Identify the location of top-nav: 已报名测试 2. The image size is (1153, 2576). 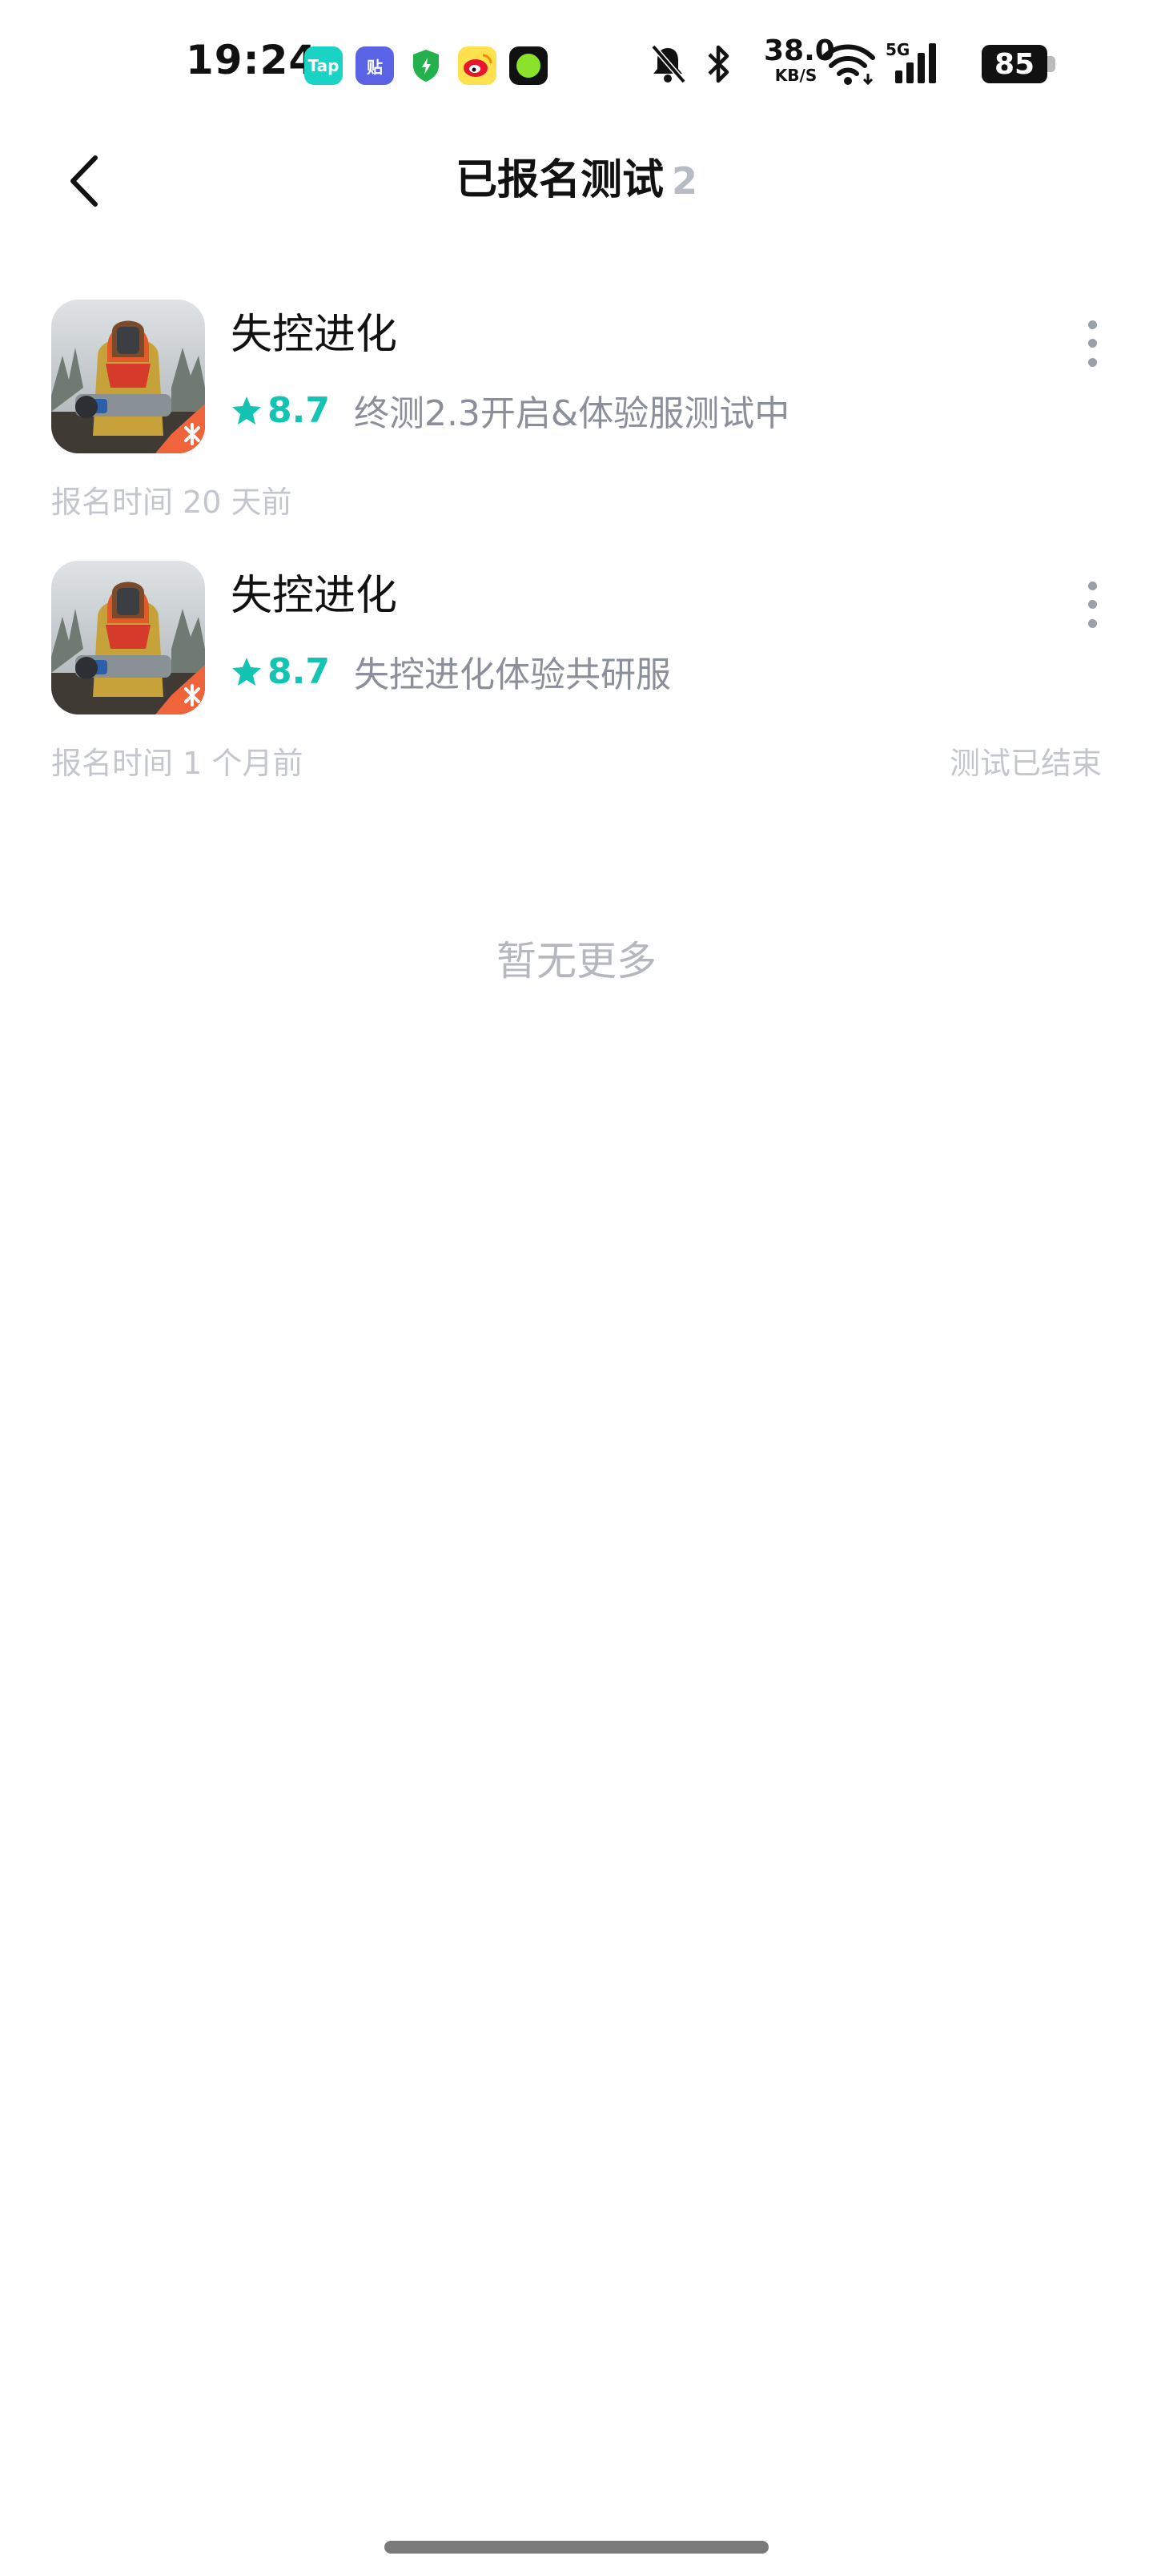
(576, 180).